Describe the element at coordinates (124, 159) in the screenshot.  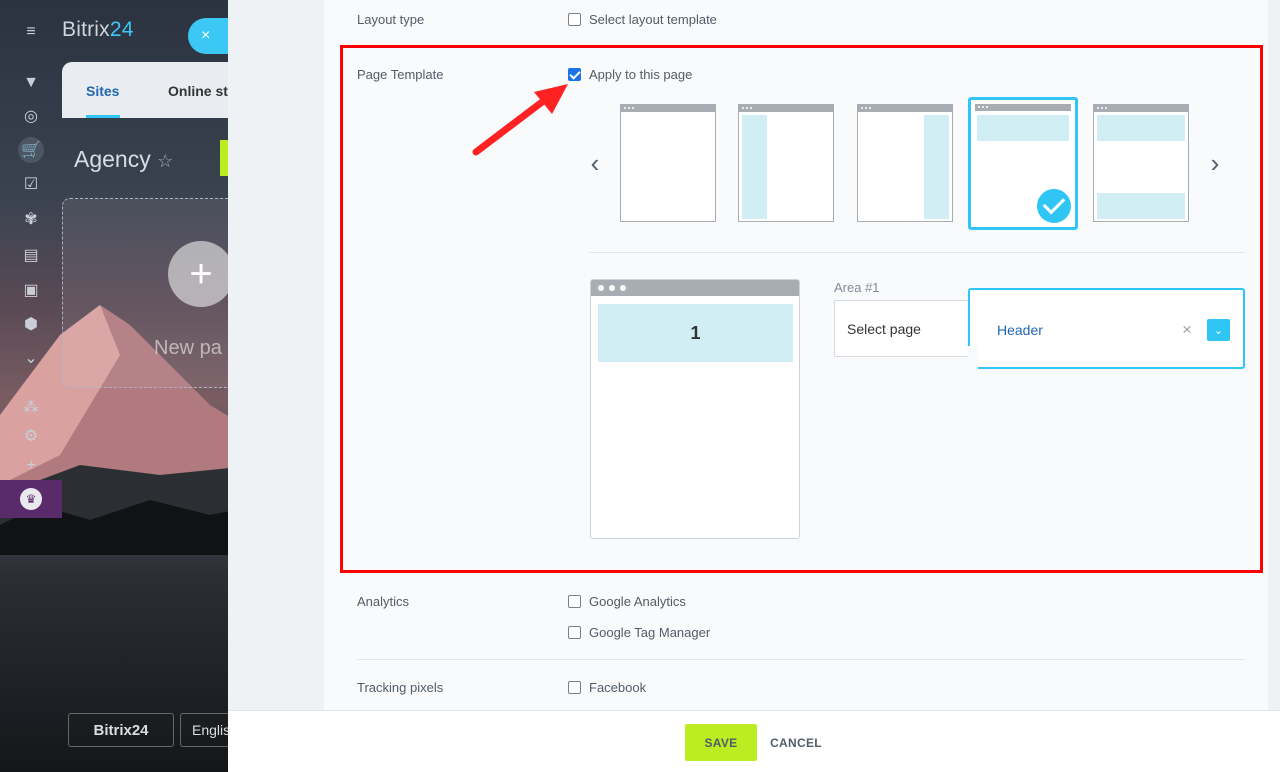
I see `page-title: Agency ☆` at that location.